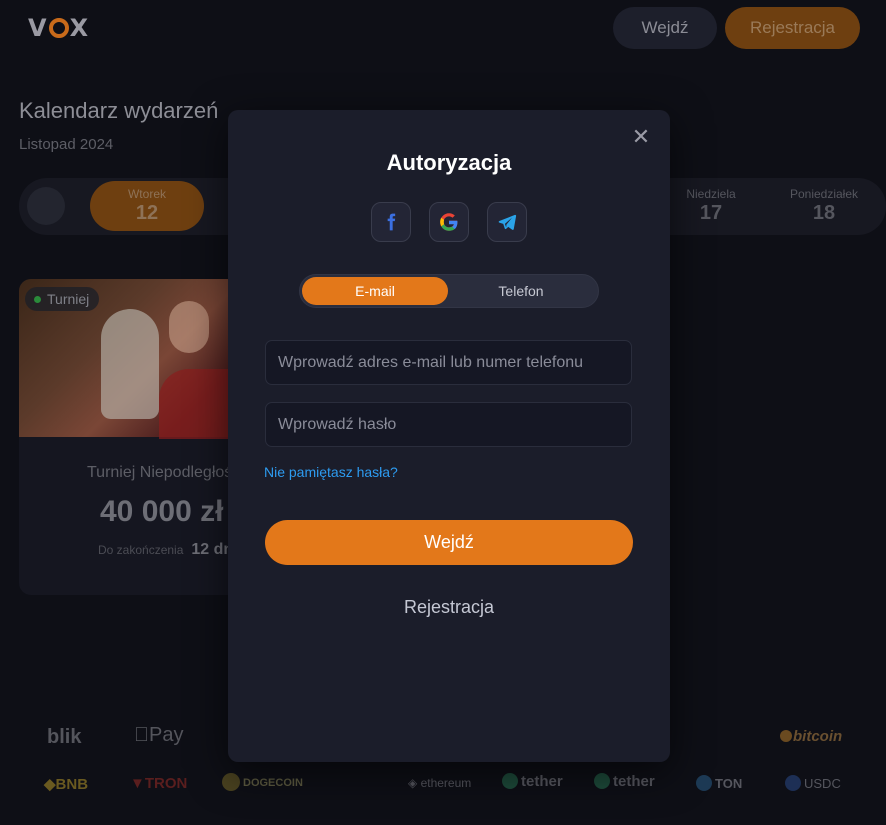 Image resolution: width=886 pixels, height=825 pixels. I want to click on auth-method-tabs: E-mail Telefon, so click(449, 291).